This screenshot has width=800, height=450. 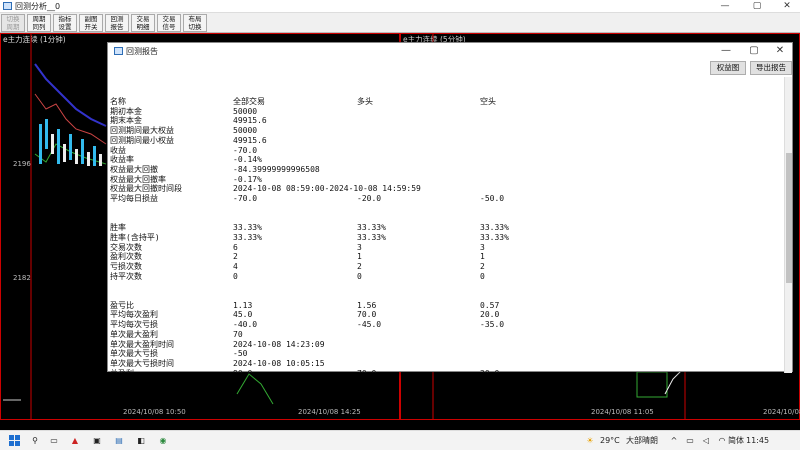 I want to click on report-cell: -0.14%, so click(x=247, y=160).